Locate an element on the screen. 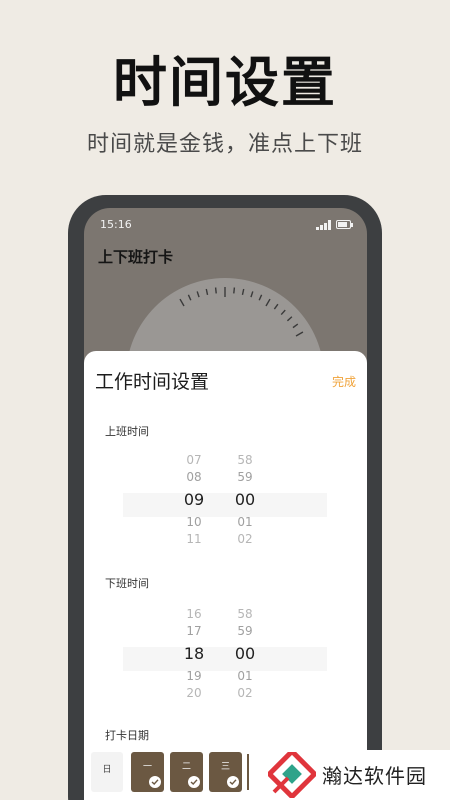 The image size is (450, 800). watermark-logo-icon is located at coordinates (292, 773).